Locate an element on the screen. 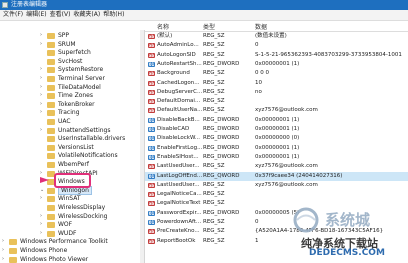 Image resolution: width=408 pixels, height=263 pixels. value-row: ab DebugServerC... REG_SZ no is located at coordinates (276, 92).